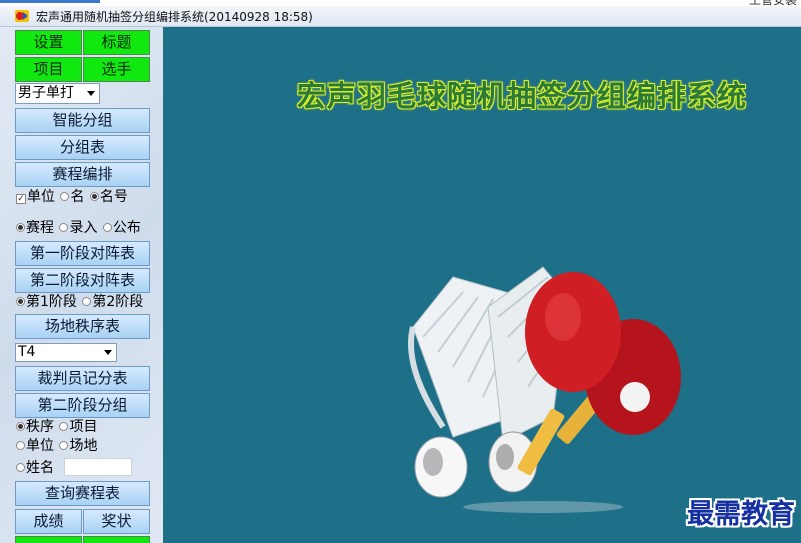  I want to click on certificate-button: 奖状, so click(116, 521).